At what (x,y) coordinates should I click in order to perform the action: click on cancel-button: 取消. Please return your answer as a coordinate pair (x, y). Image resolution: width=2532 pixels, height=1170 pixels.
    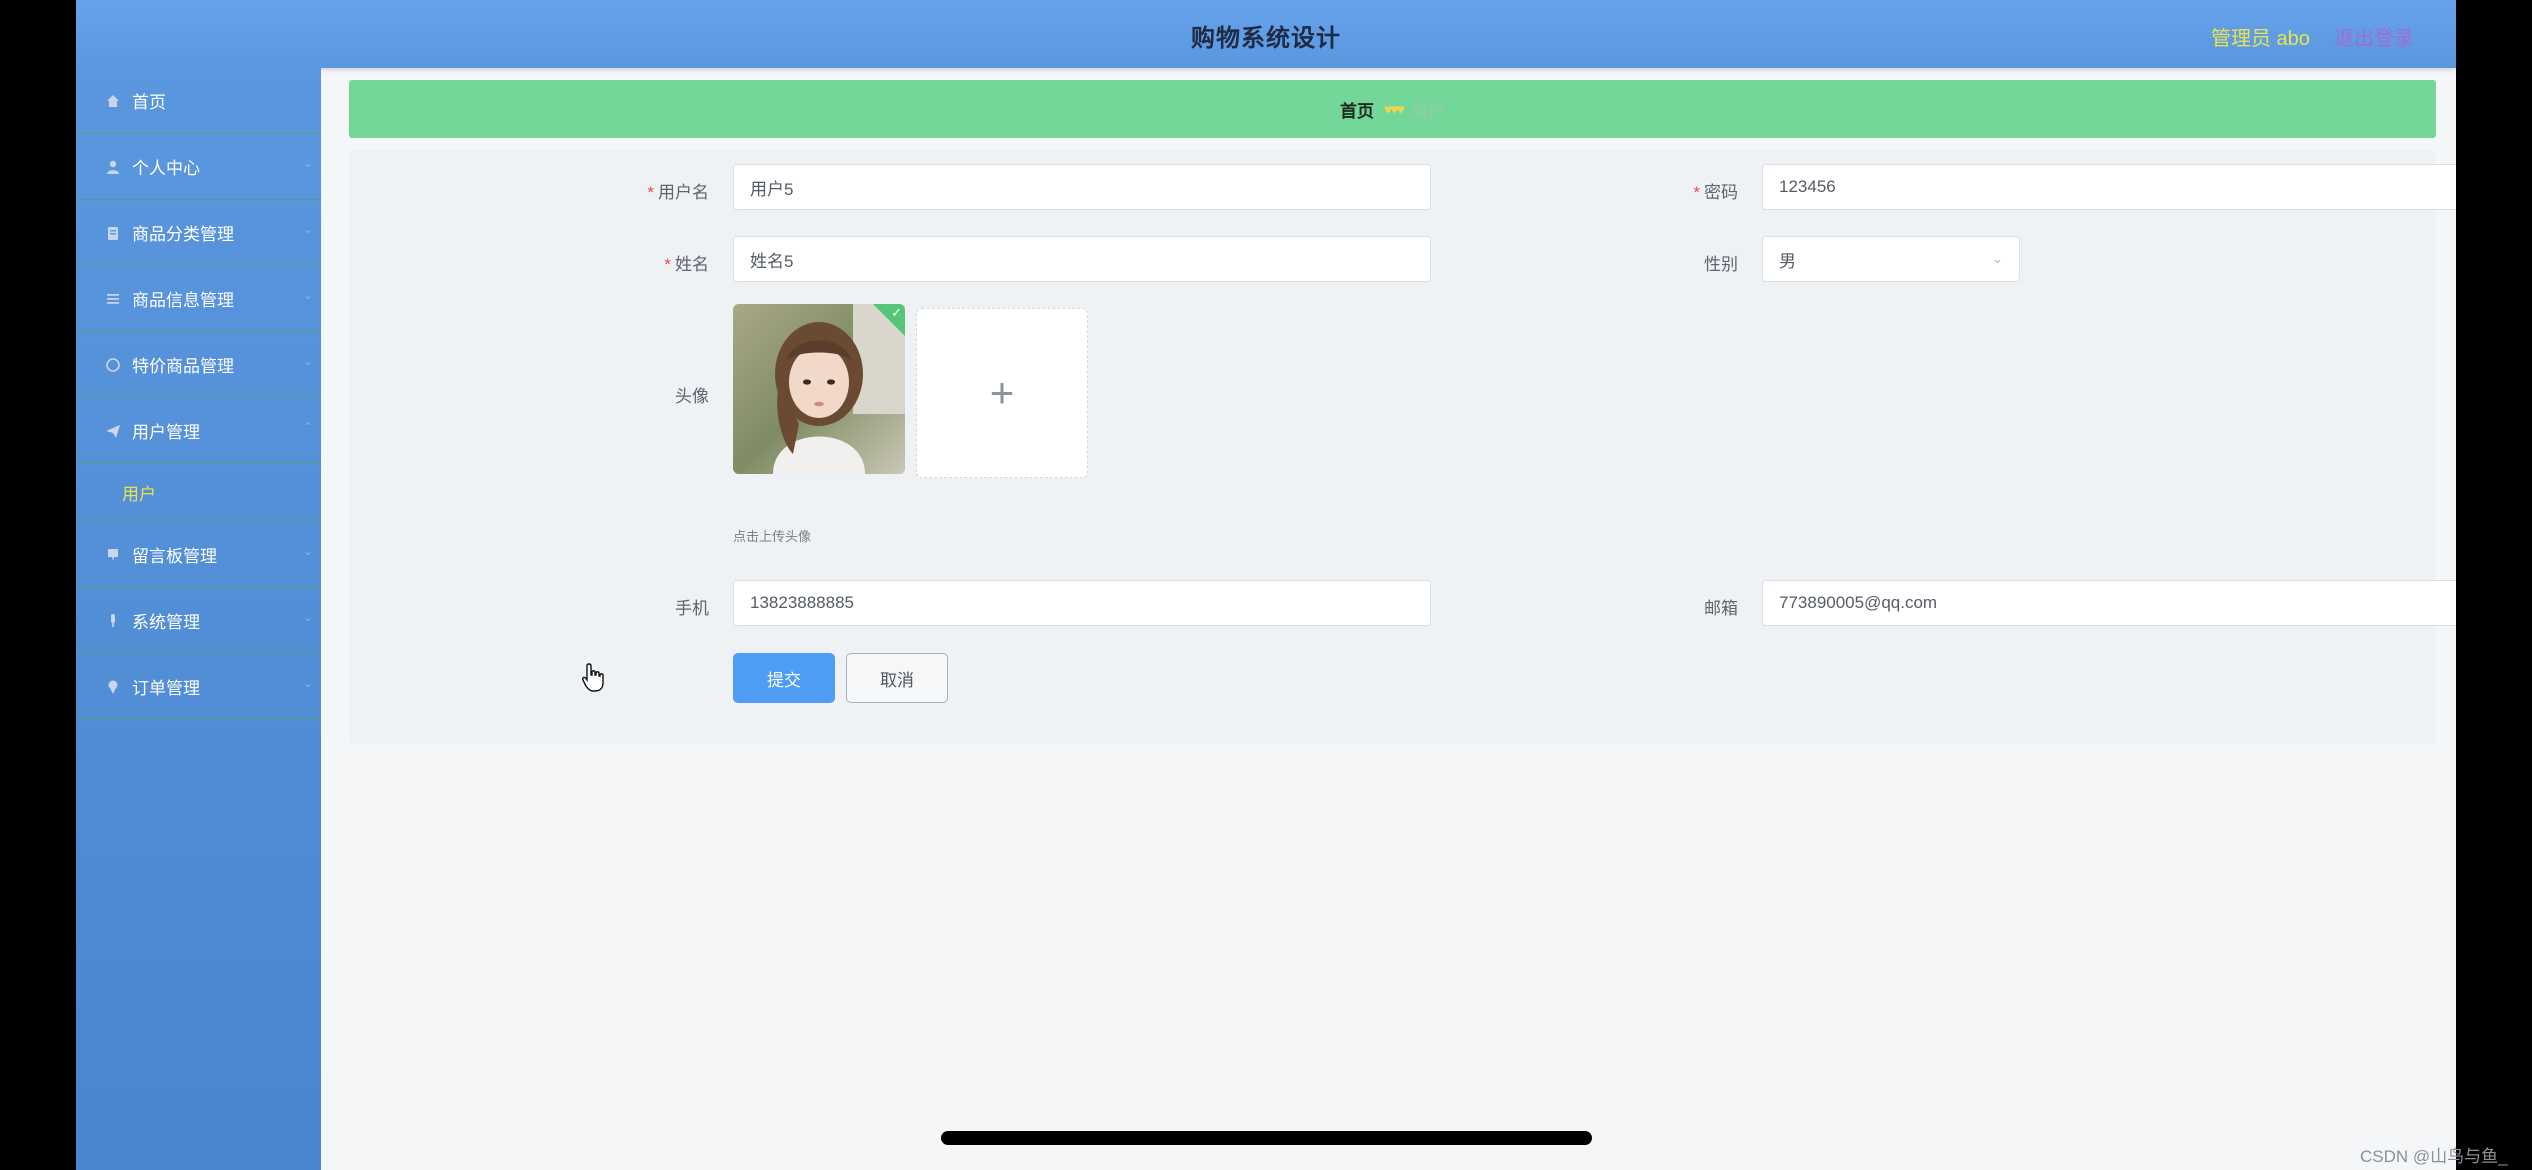
    Looking at the image, I should click on (897, 678).